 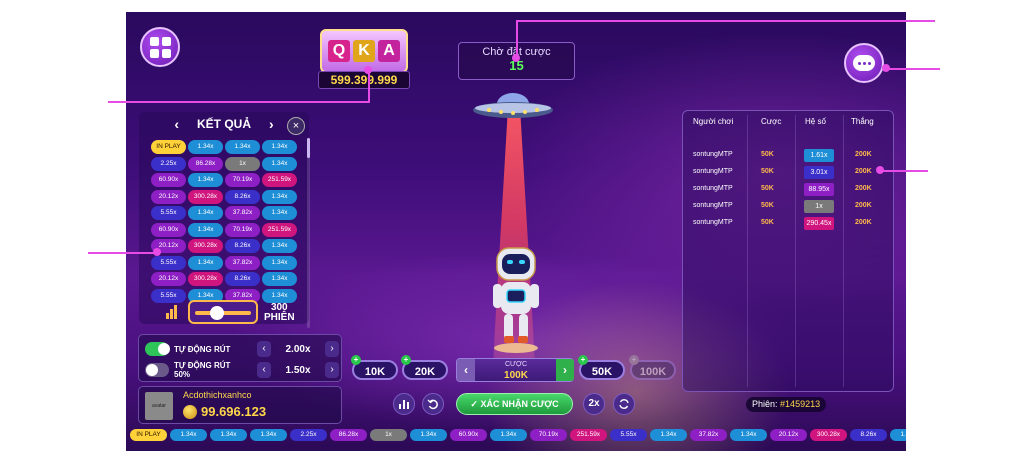 What do you see at coordinates (565, 370) in the screenshot?
I see `bet-increase-button: ›` at bounding box center [565, 370].